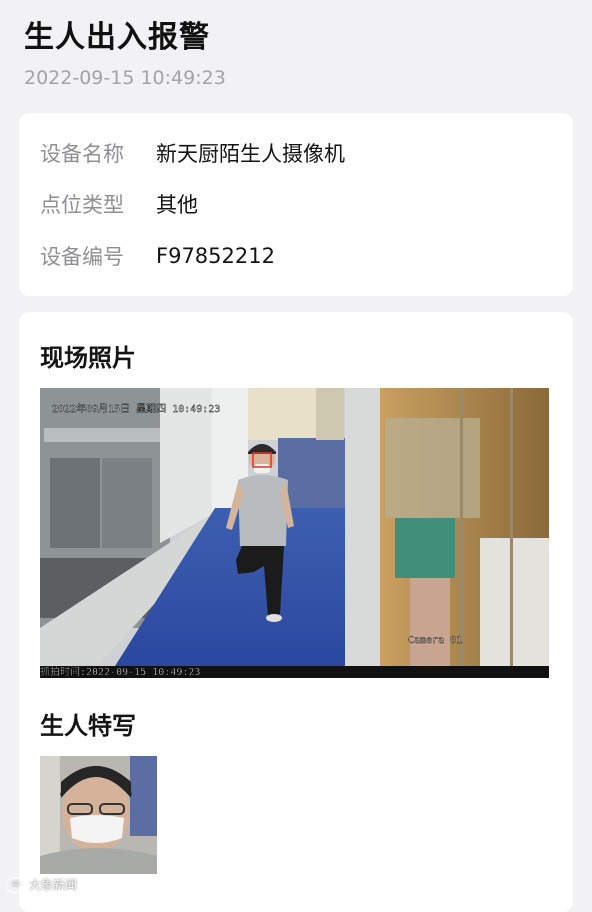  Describe the element at coordinates (16, 884) in the screenshot. I see `watermark-logo-icon: ✉` at that location.